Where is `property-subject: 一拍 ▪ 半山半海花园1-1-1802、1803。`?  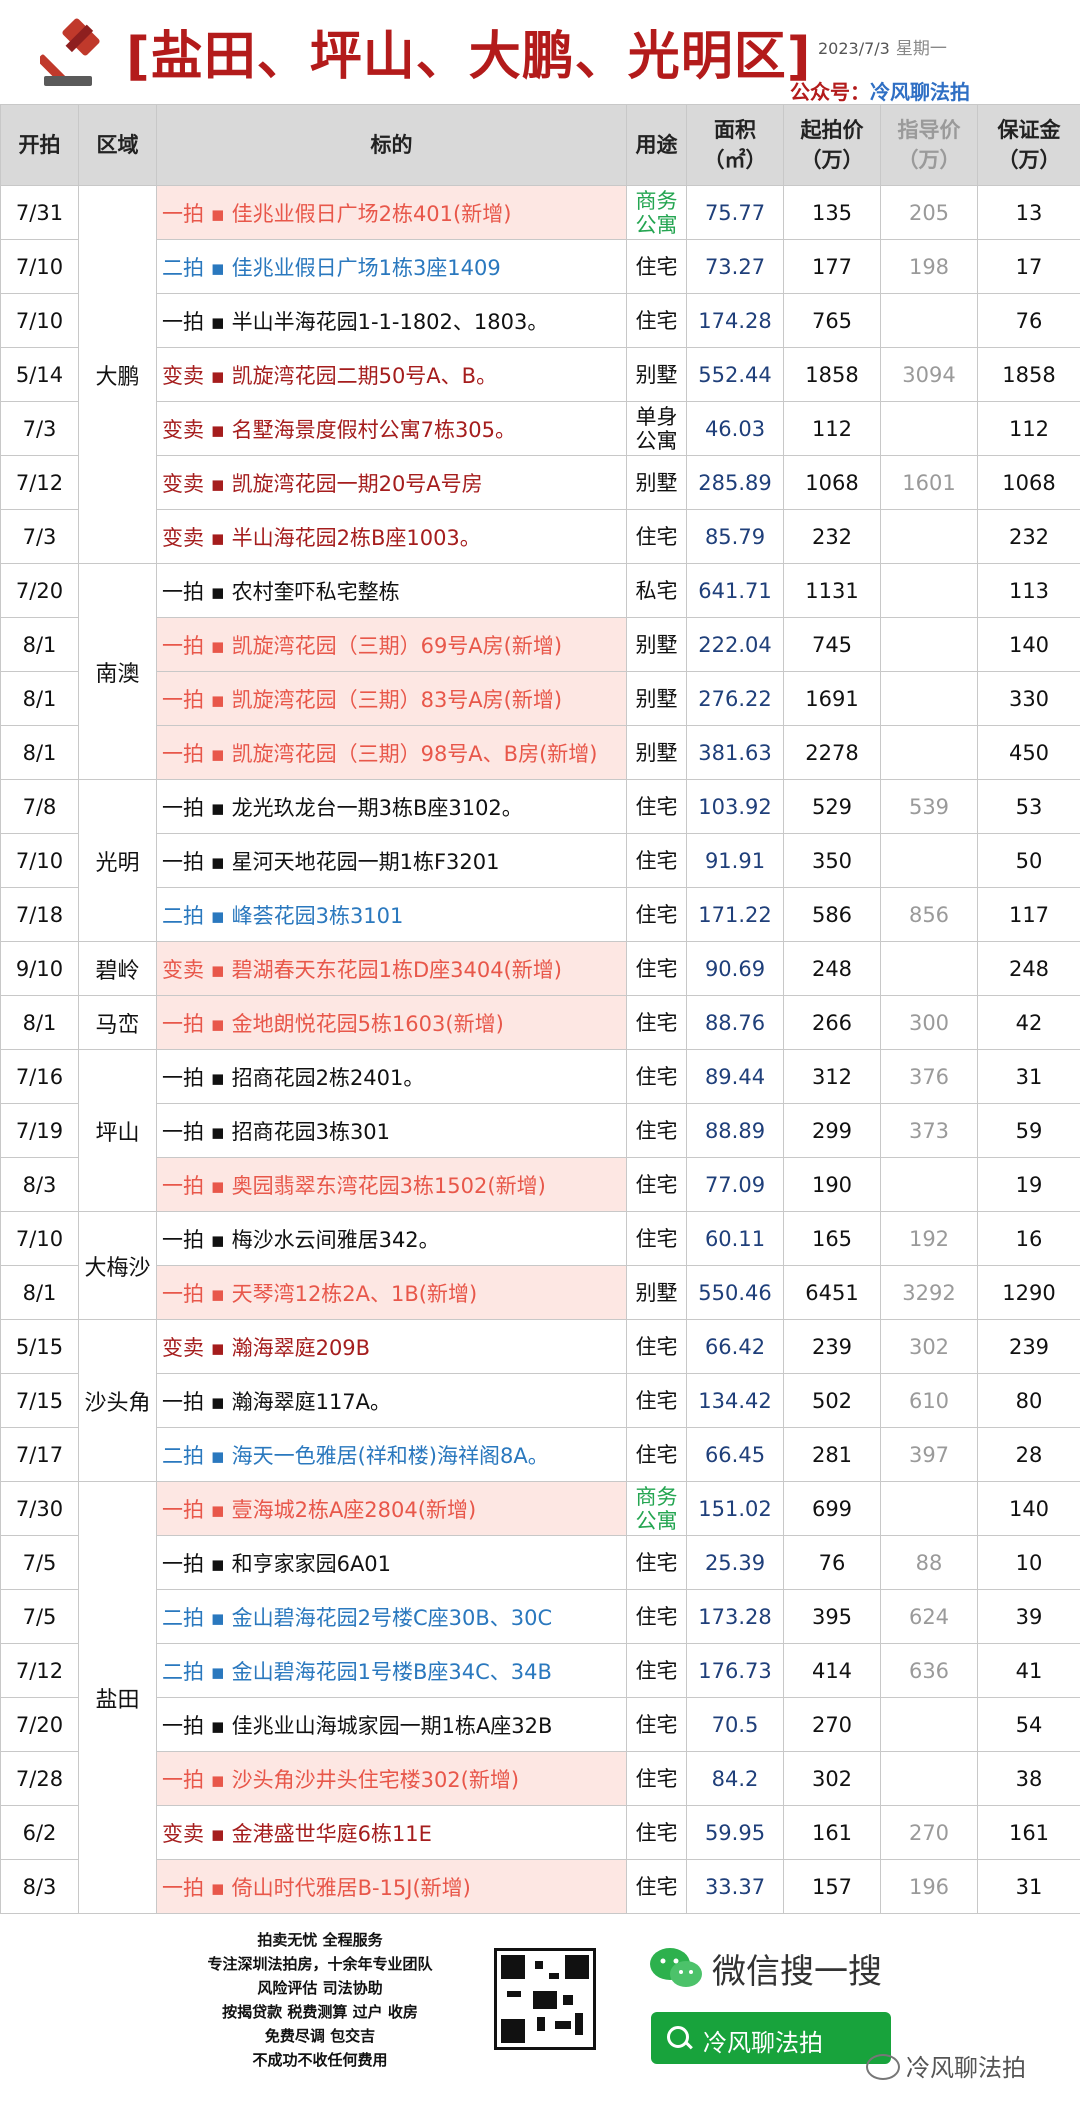 property-subject: 一拍 ▪ 半山半海花园1-1-1802、1803。 is located at coordinates (391, 320).